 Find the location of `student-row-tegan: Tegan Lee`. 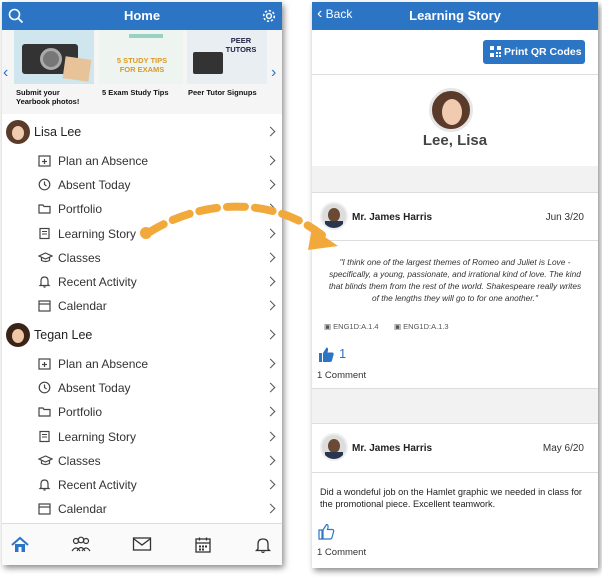

student-row-tegan: Tegan Lee is located at coordinates (142, 335).